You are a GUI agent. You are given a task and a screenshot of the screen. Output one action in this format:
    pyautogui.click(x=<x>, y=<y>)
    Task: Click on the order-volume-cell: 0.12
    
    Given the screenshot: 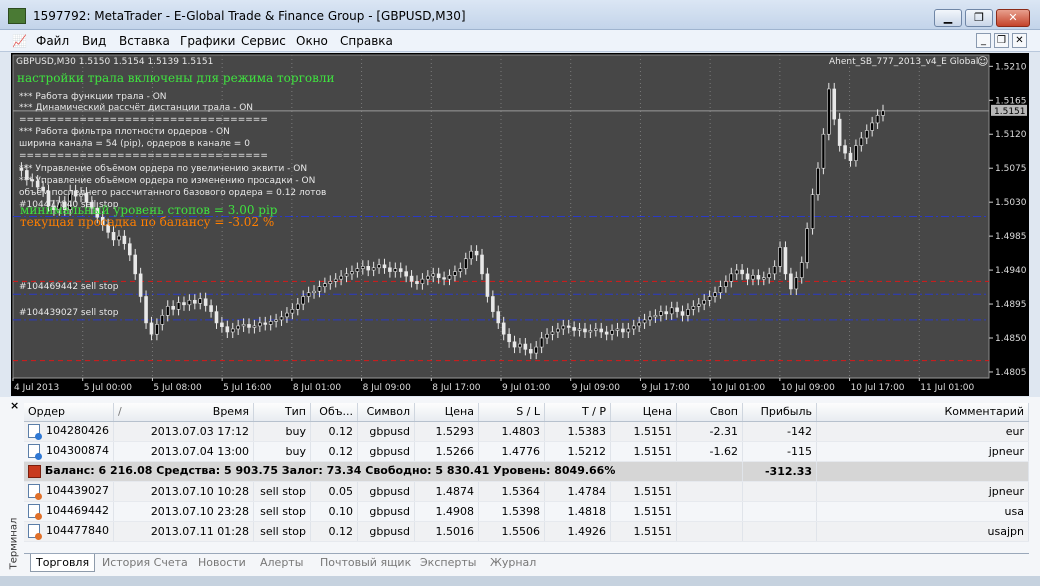 What is the action you would take?
    pyautogui.click(x=334, y=531)
    